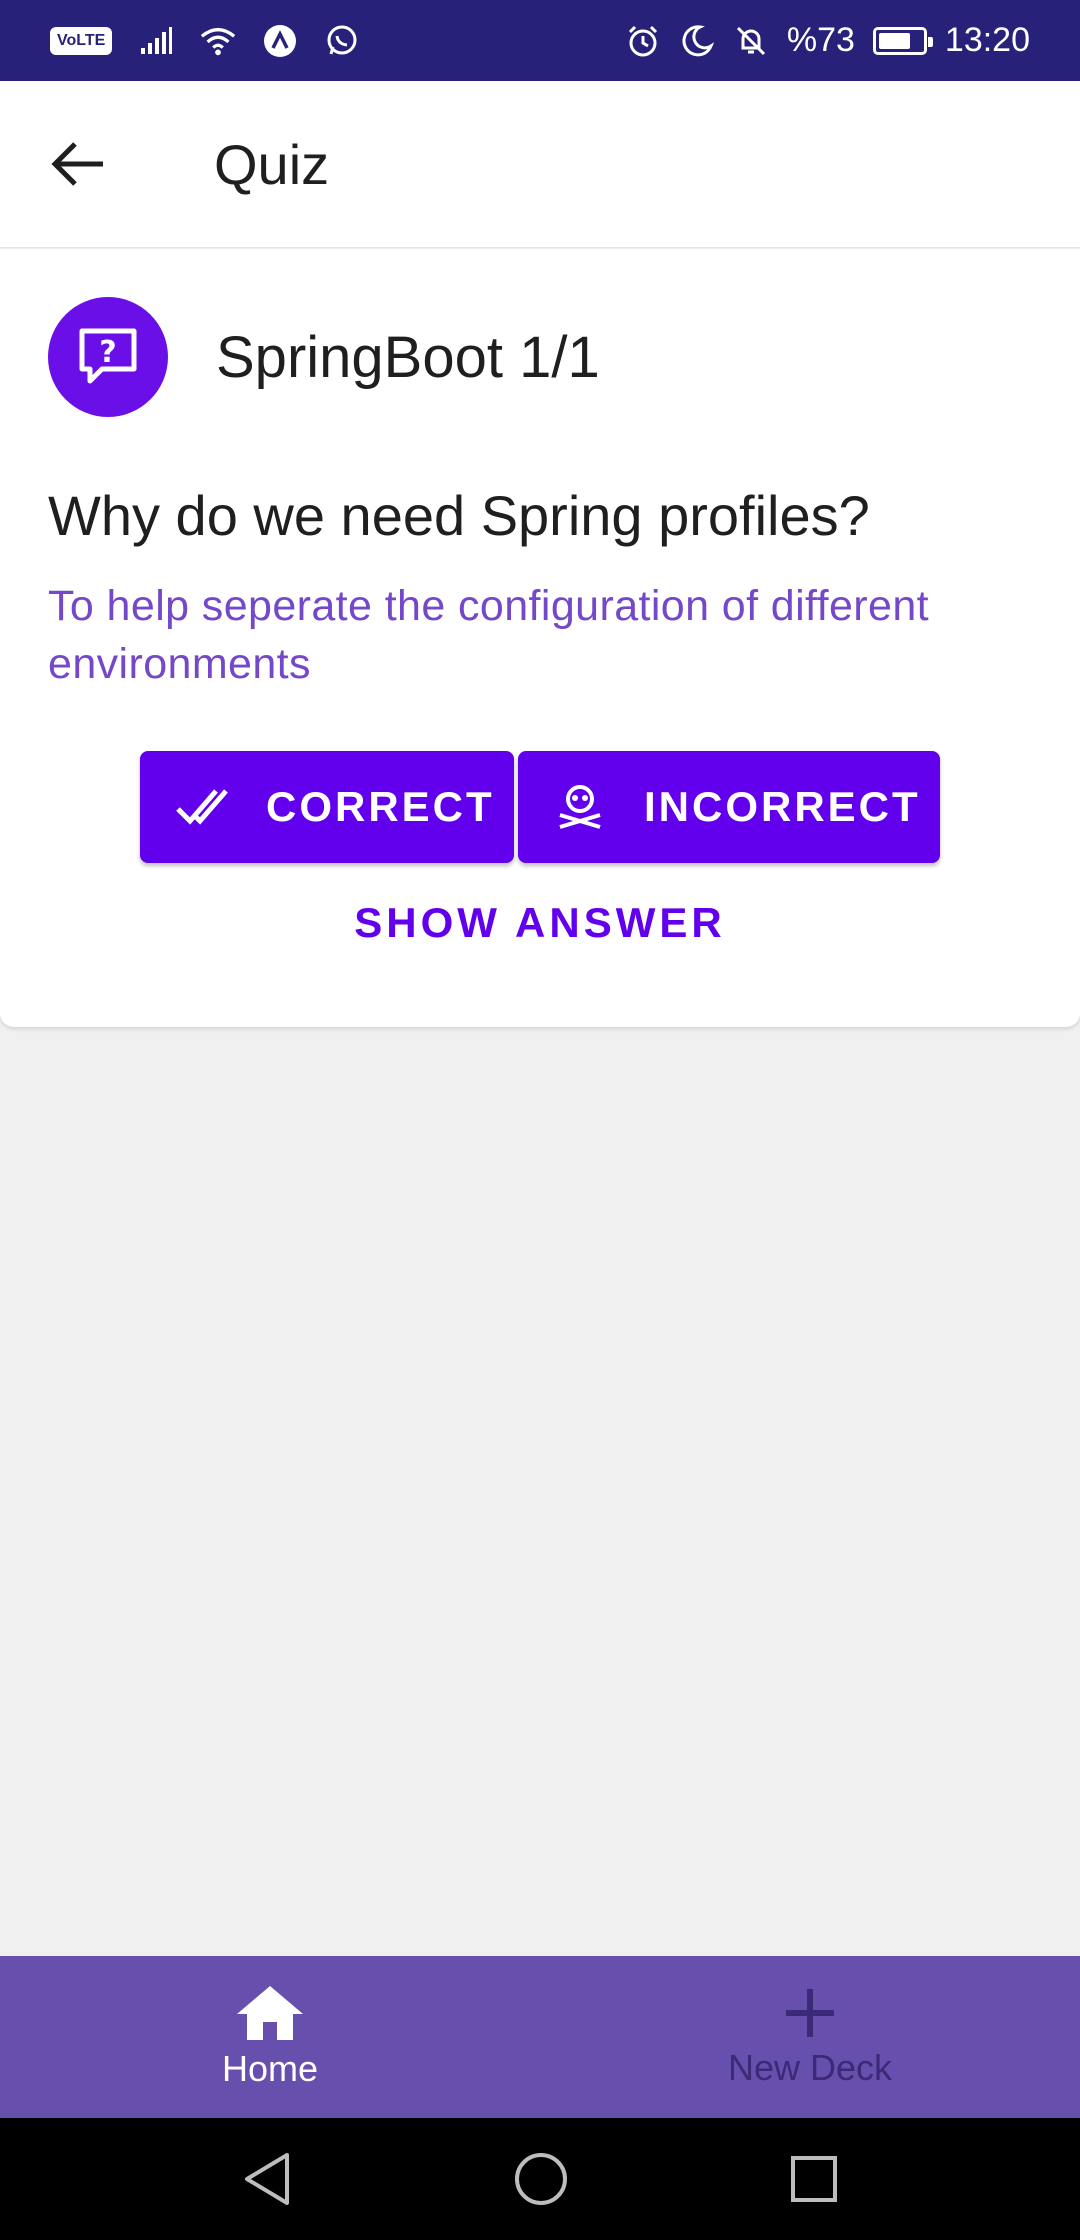 The width and height of the screenshot is (1080, 2240). What do you see at coordinates (814, 2179) in the screenshot?
I see `system-recents-icon` at bounding box center [814, 2179].